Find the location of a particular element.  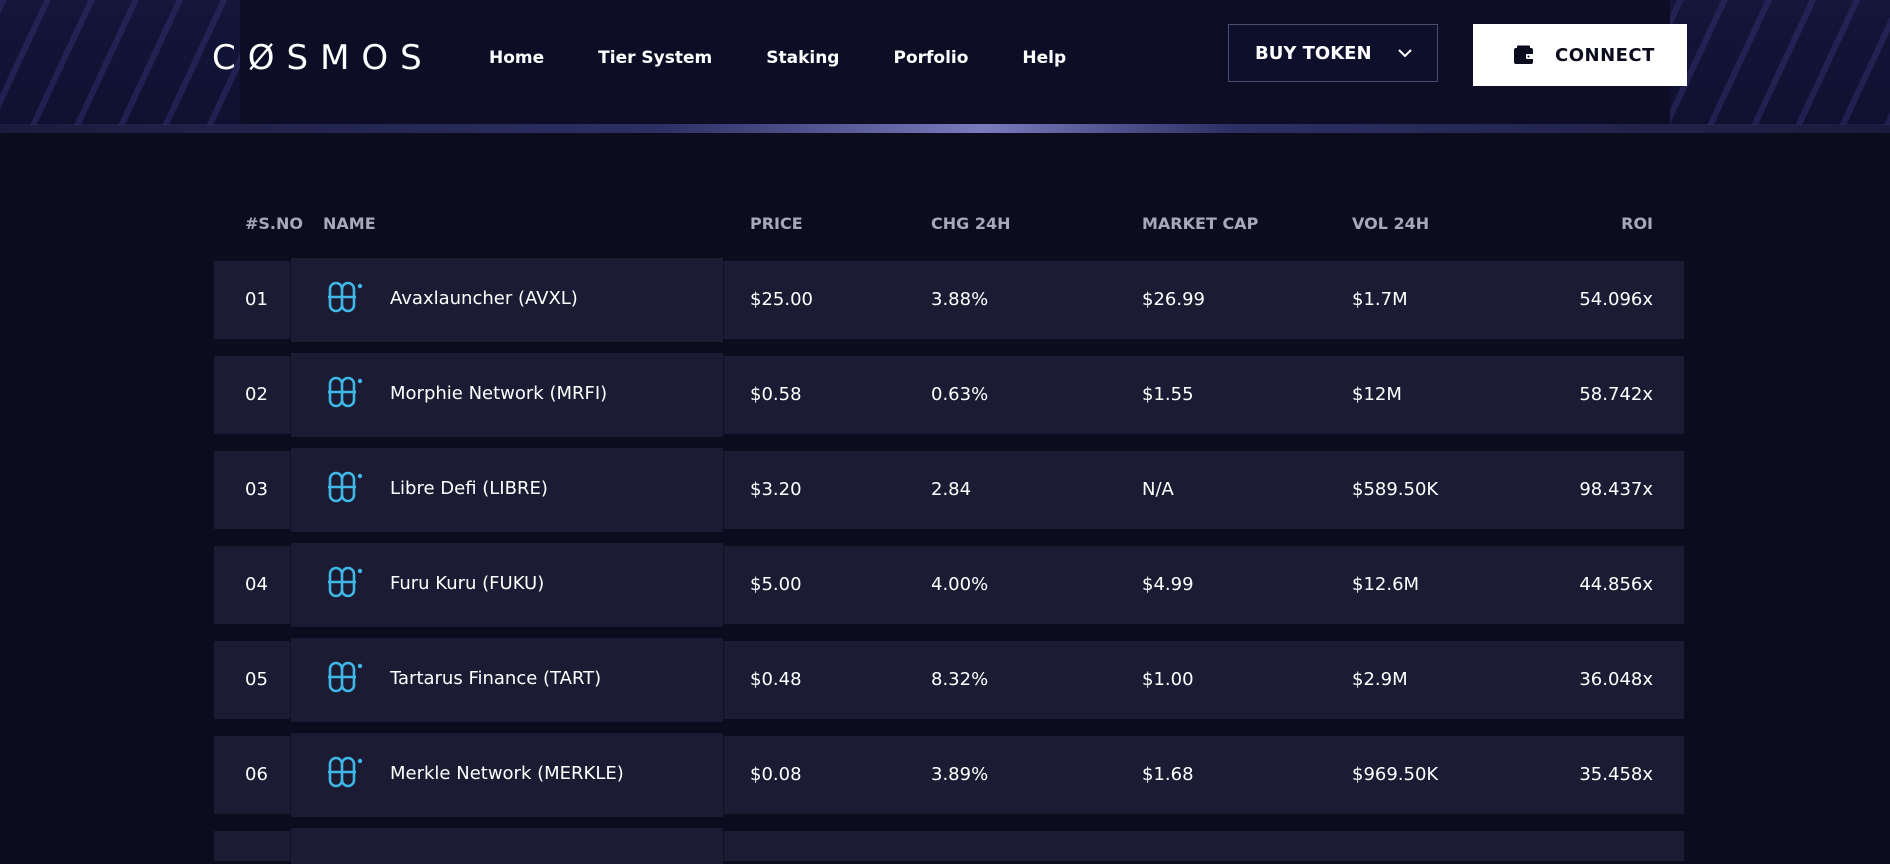

token-price: $0.48 is located at coordinates (776, 679).